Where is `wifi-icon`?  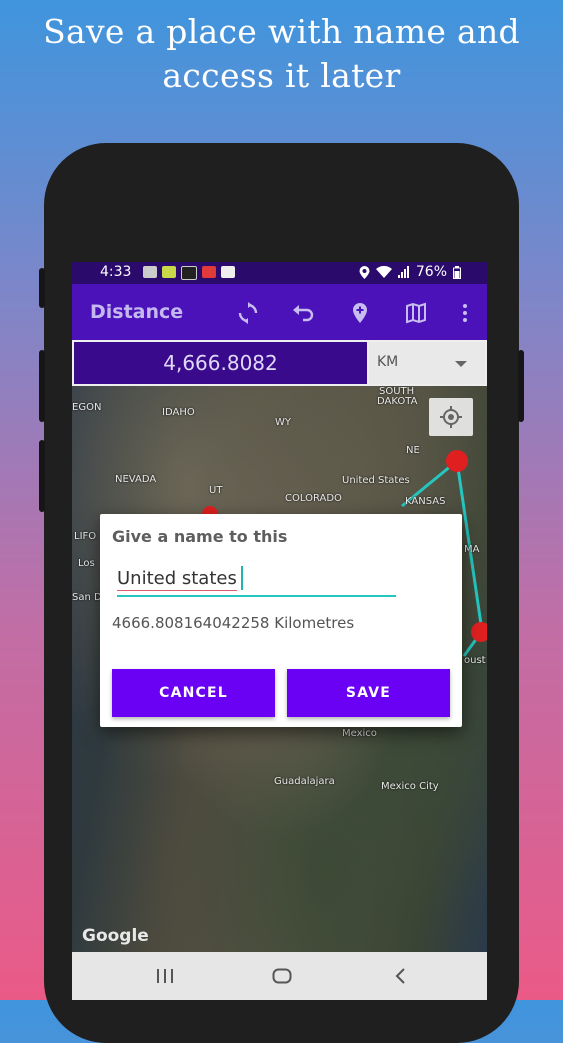
wifi-icon is located at coordinates (383, 272).